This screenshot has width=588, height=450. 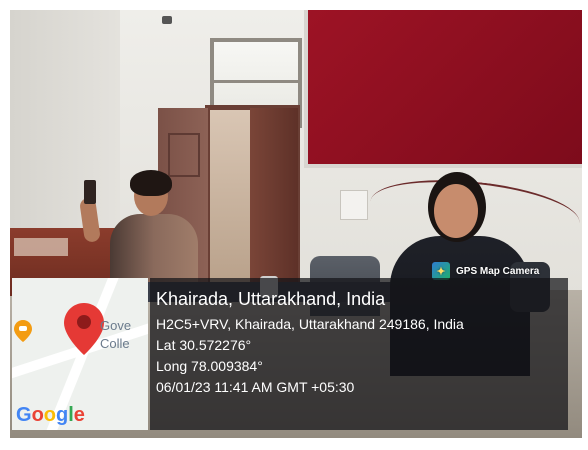 What do you see at coordinates (456, 211) in the screenshot?
I see `seated-person-head` at bounding box center [456, 211].